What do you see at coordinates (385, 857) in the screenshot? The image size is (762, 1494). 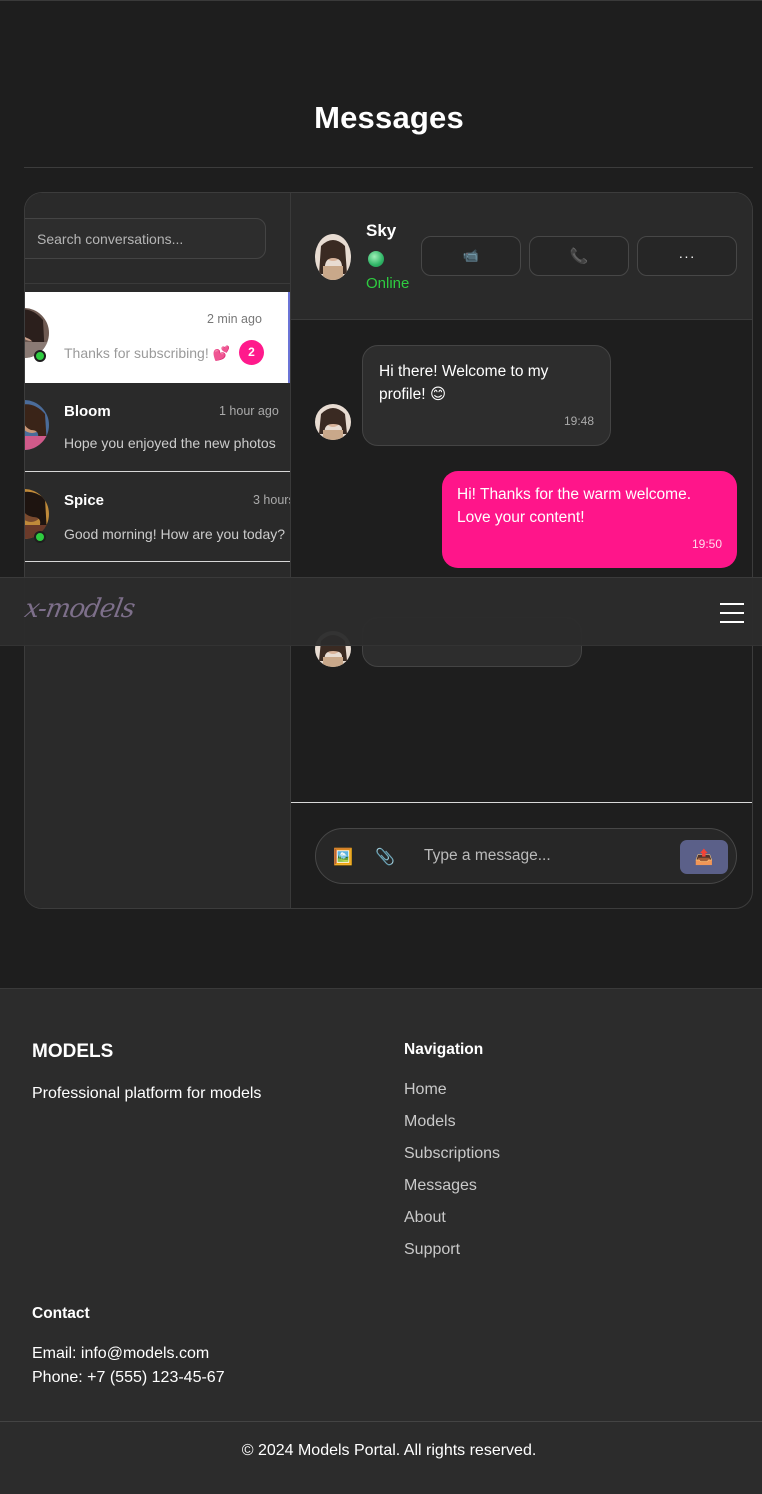 I see `attach-icon: 📎` at bounding box center [385, 857].